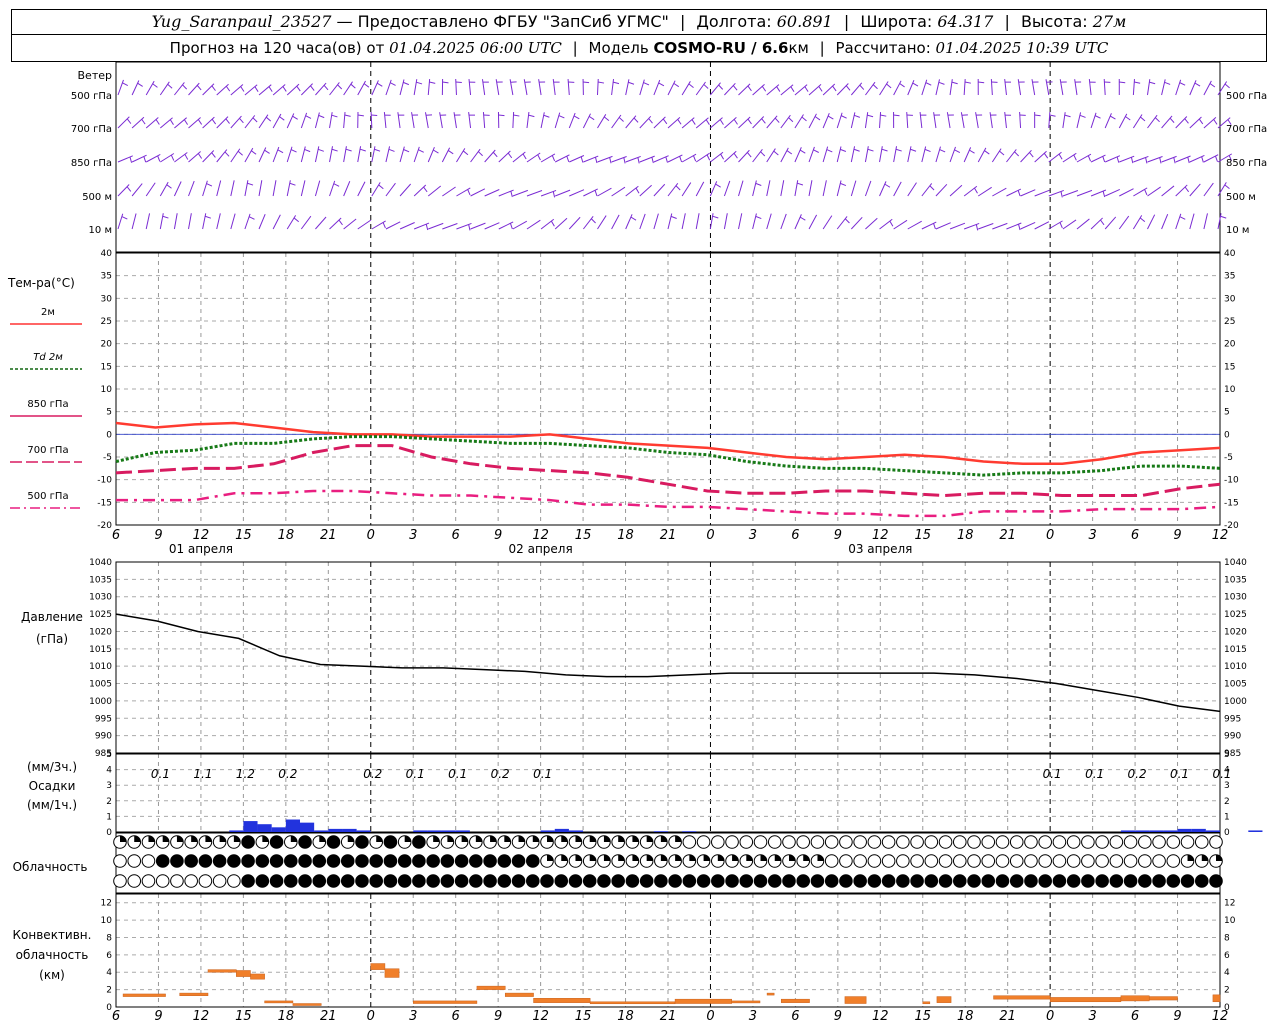  Describe the element at coordinates (91, 129) in the screenshot. I see `wind-level-label-left: 700 гПа` at that location.